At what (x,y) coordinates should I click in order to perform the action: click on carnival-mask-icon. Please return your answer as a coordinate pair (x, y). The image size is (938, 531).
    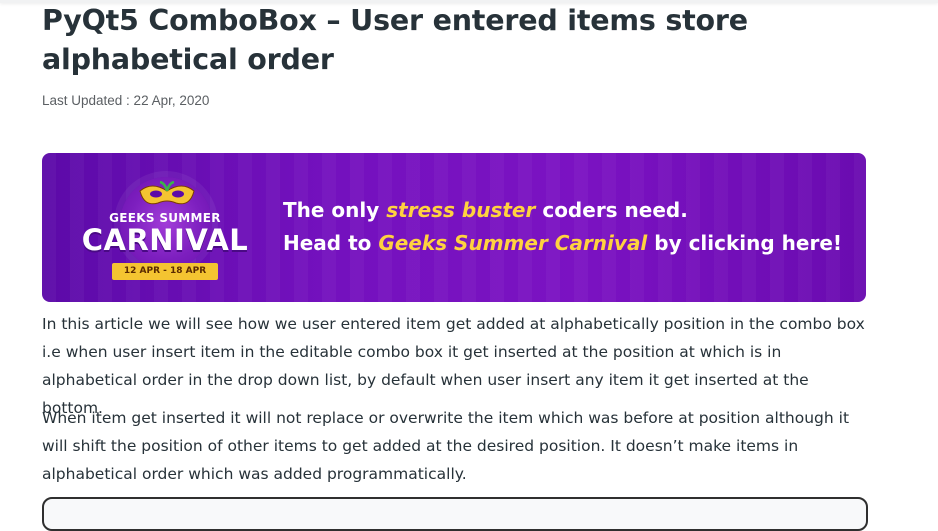
    Looking at the image, I should click on (167, 193).